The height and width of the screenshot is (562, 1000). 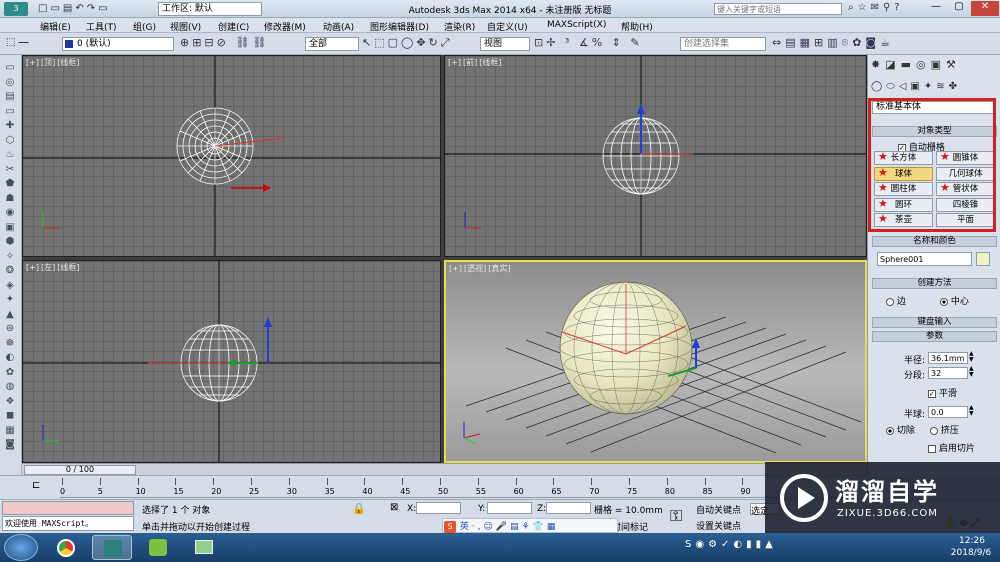 What do you see at coordinates (11, 265) in the screenshot?
I see `left-ribbon-toolbar: ▭ ◎ ▤ ▭ ✚ ⬡ ♨ ✂ ⬟ ☗ ◉ ▣ ⬢ ✧ ❂ ◈ ✦ ▲ ⊛ ☸ ◐ ✿ ◍ ❖ ◼ ▦ ◙` at bounding box center [11, 265].